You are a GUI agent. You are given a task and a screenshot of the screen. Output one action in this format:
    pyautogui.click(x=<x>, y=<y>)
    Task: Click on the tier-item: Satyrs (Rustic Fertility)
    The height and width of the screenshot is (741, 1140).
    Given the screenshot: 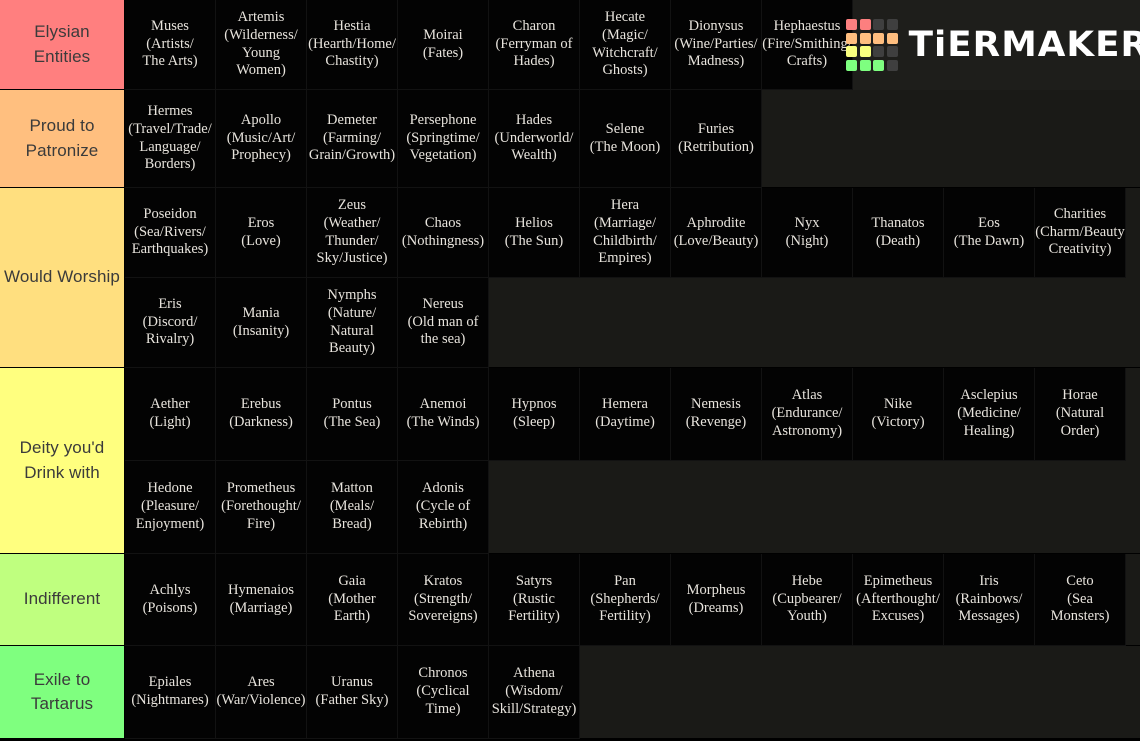 What is the action you would take?
    pyautogui.click(x=534, y=600)
    